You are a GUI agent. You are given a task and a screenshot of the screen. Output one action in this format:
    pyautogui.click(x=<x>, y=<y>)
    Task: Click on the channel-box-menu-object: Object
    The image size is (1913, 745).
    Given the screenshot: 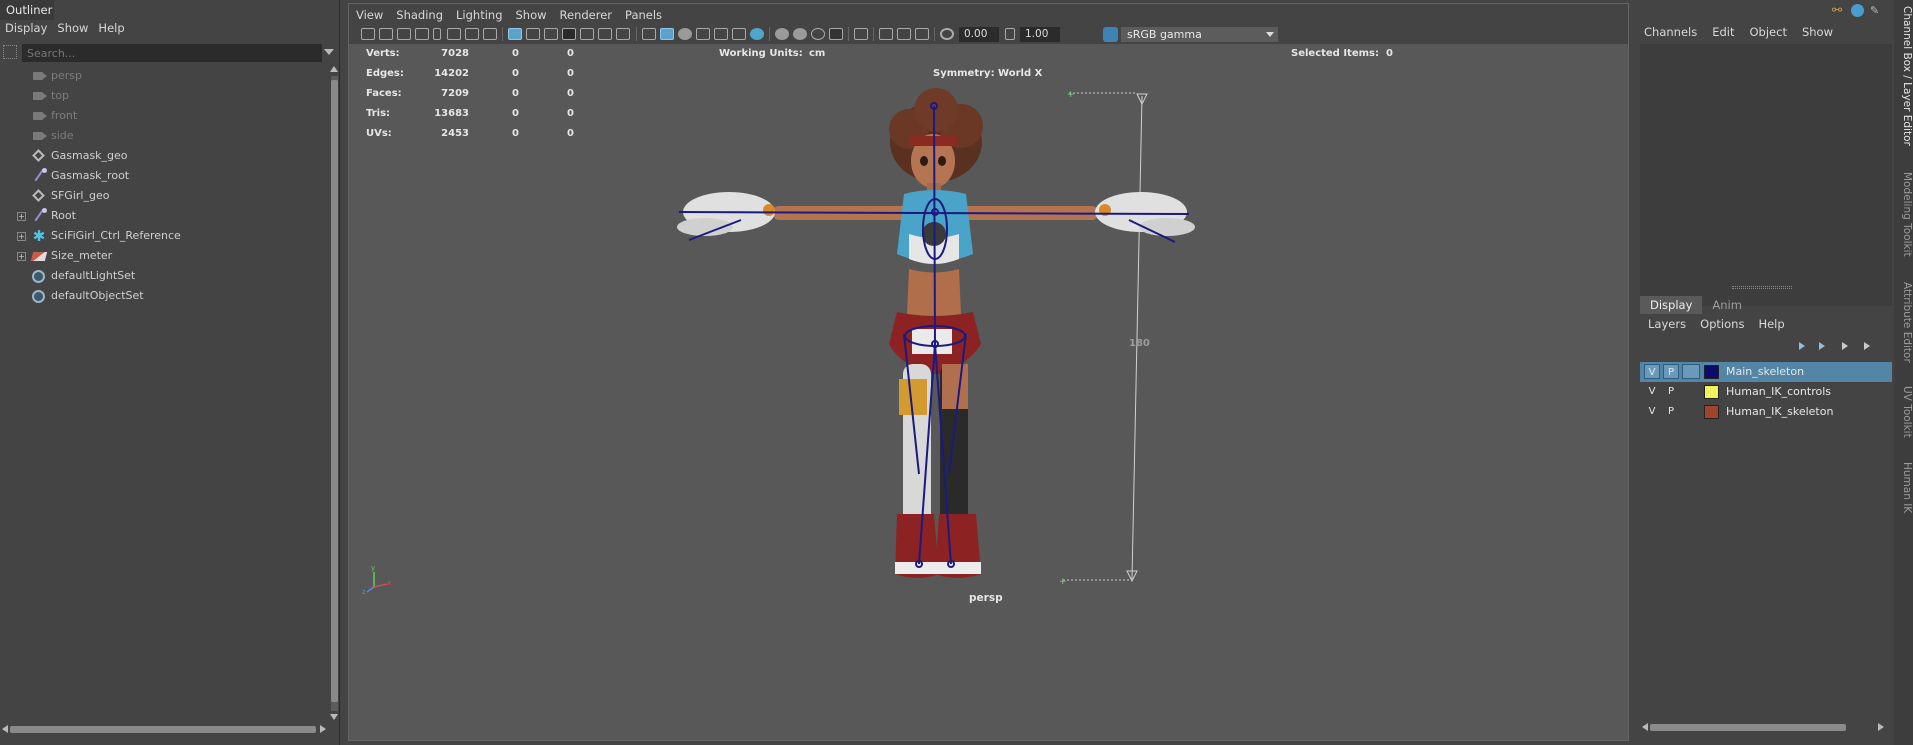 What is the action you would take?
    pyautogui.click(x=1768, y=32)
    